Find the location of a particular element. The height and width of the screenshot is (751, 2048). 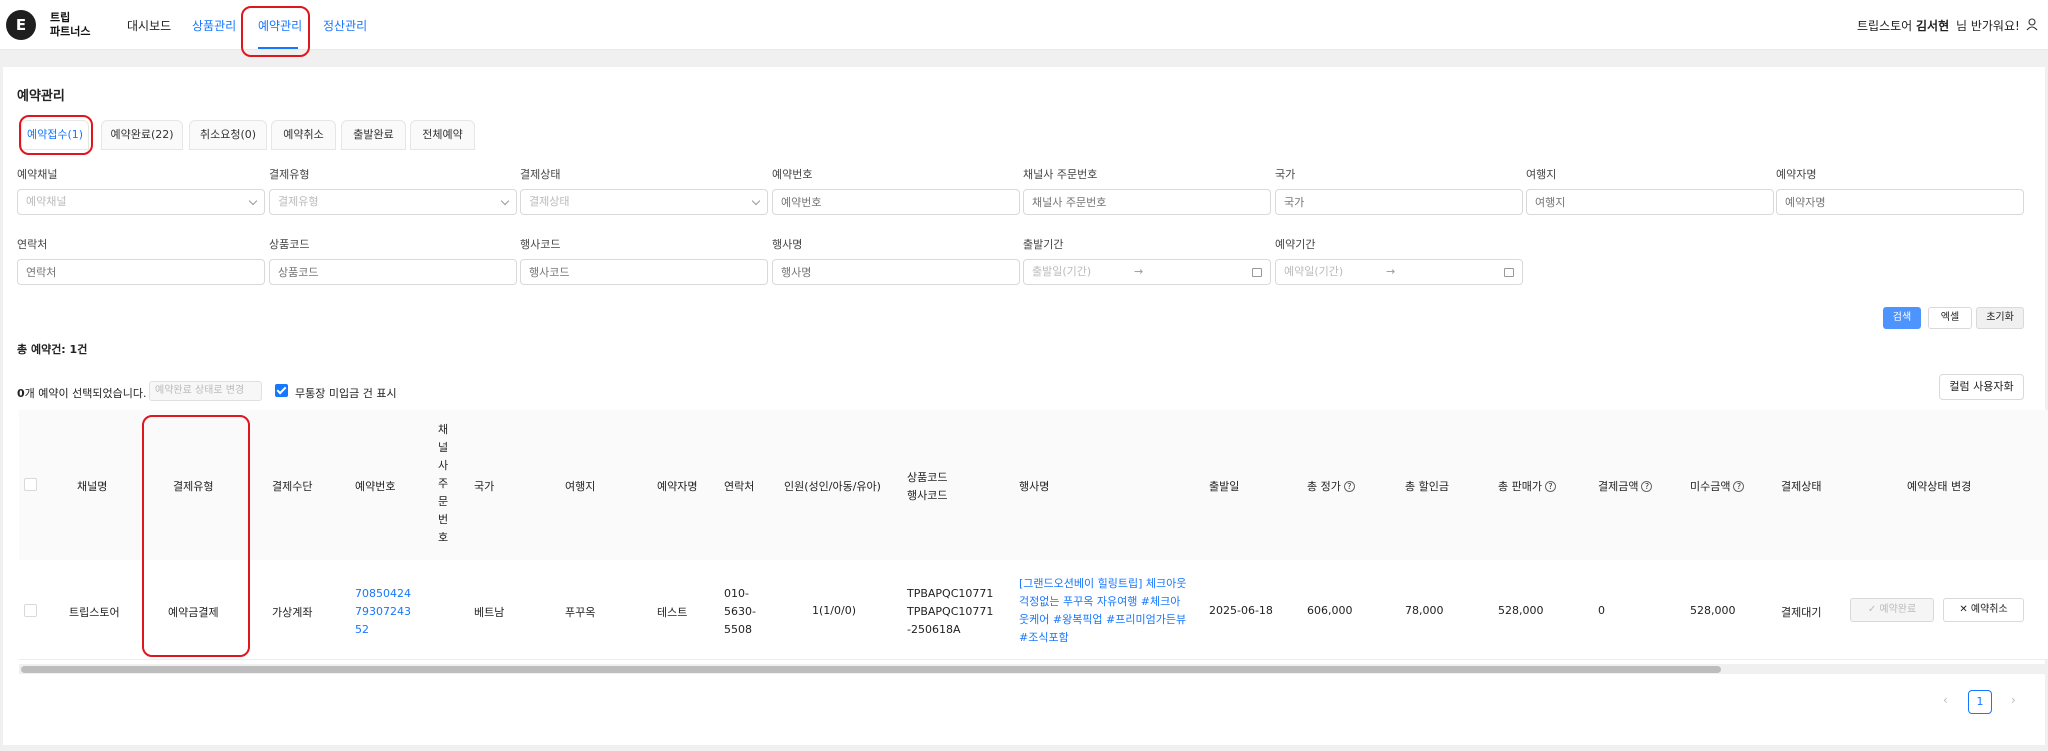

filter-label-product-code: 상품코드 is located at coordinates (289, 244).